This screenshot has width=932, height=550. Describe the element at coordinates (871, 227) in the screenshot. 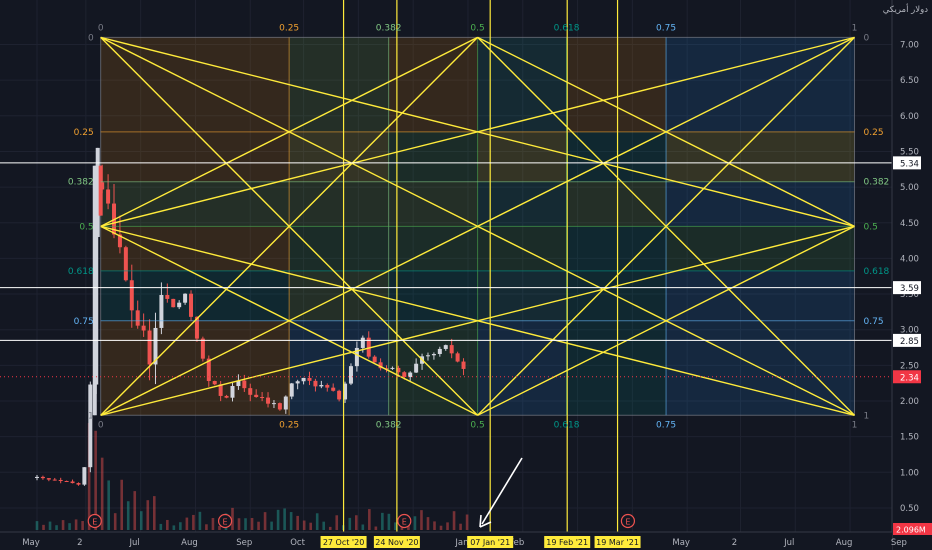

I see `gann-price-label-right: 0.5` at that location.